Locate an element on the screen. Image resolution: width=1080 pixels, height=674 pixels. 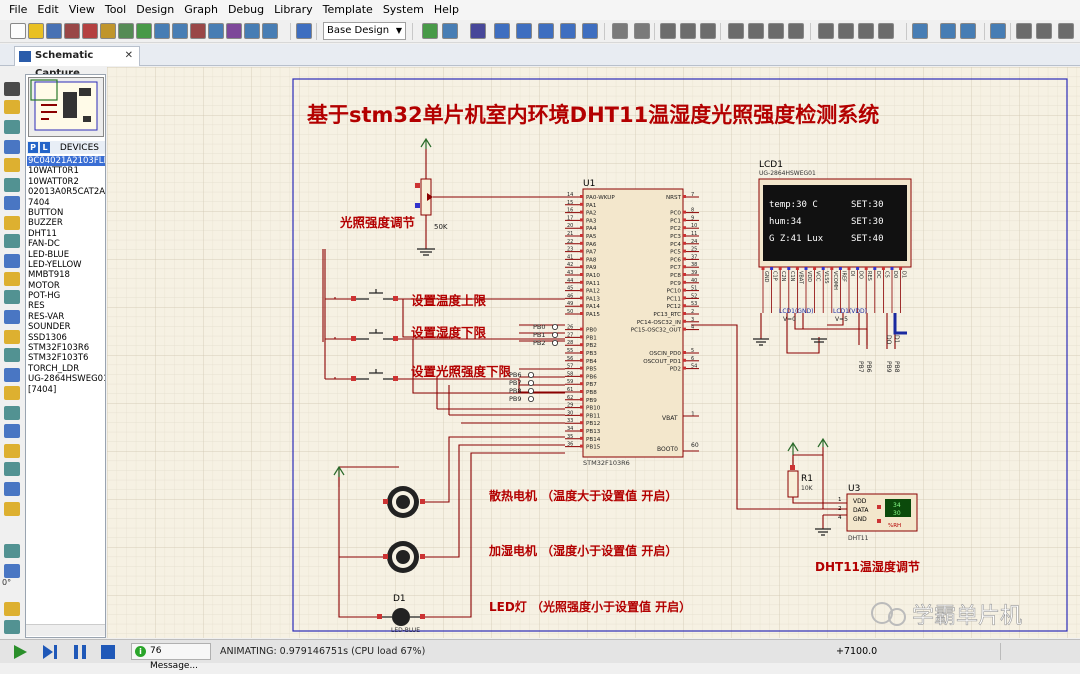
design-explorer-icon is located at coordinates (998, 31).